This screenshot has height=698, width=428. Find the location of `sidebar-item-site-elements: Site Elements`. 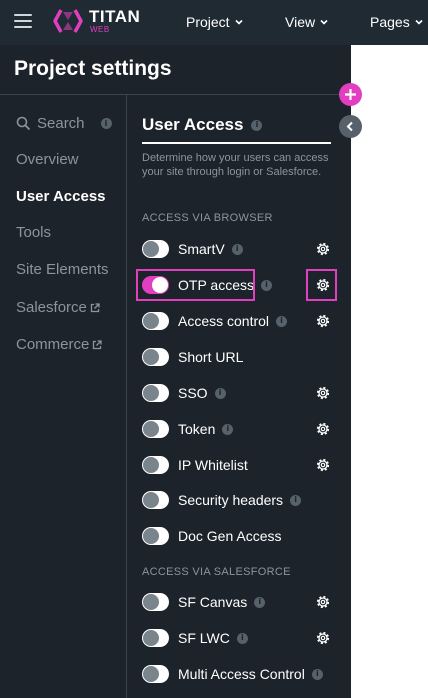

sidebar-item-site-elements: Site Elements is located at coordinates (62, 269).